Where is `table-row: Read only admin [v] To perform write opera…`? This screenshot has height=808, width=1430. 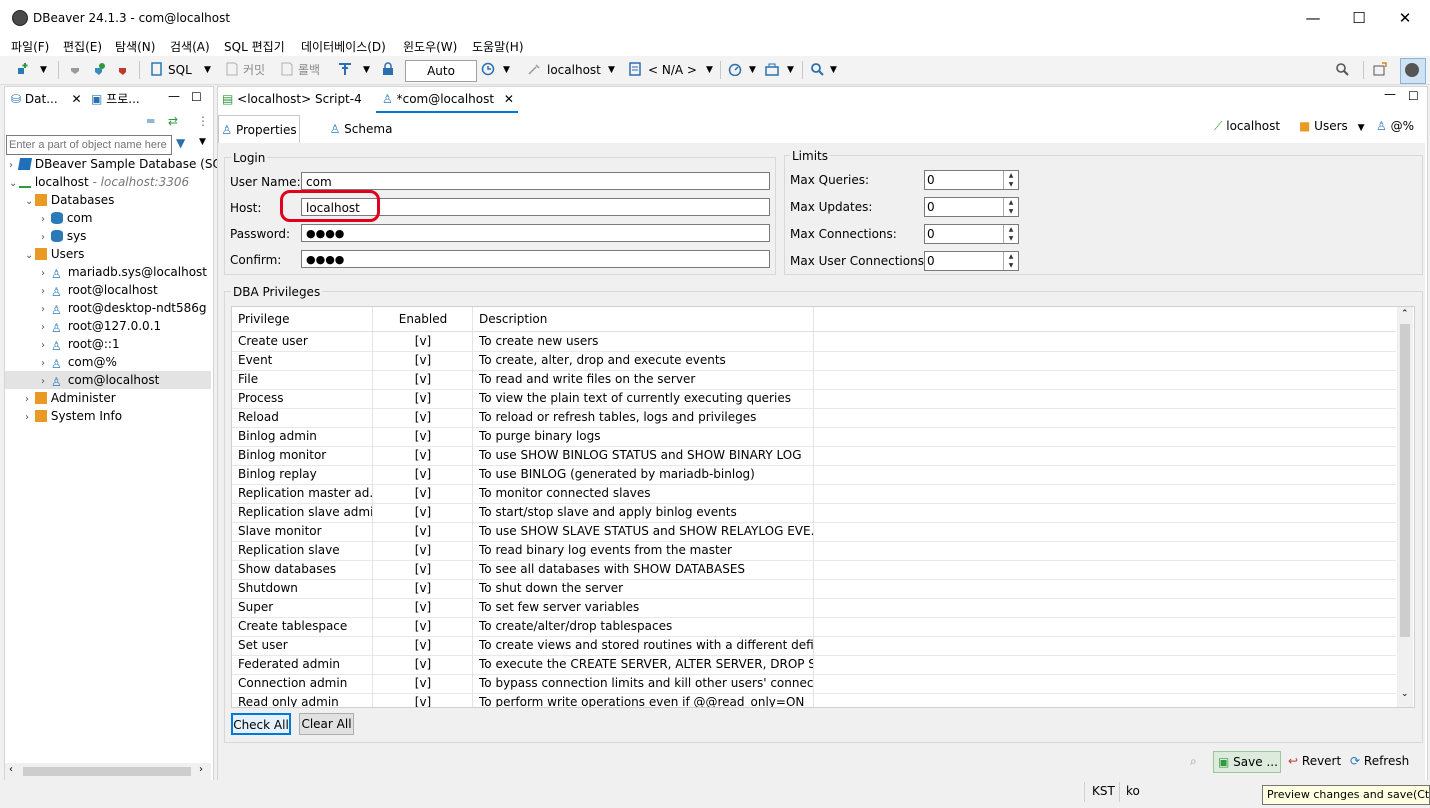 table-row: Read only admin [v] To perform write opera… is located at coordinates (814, 700).